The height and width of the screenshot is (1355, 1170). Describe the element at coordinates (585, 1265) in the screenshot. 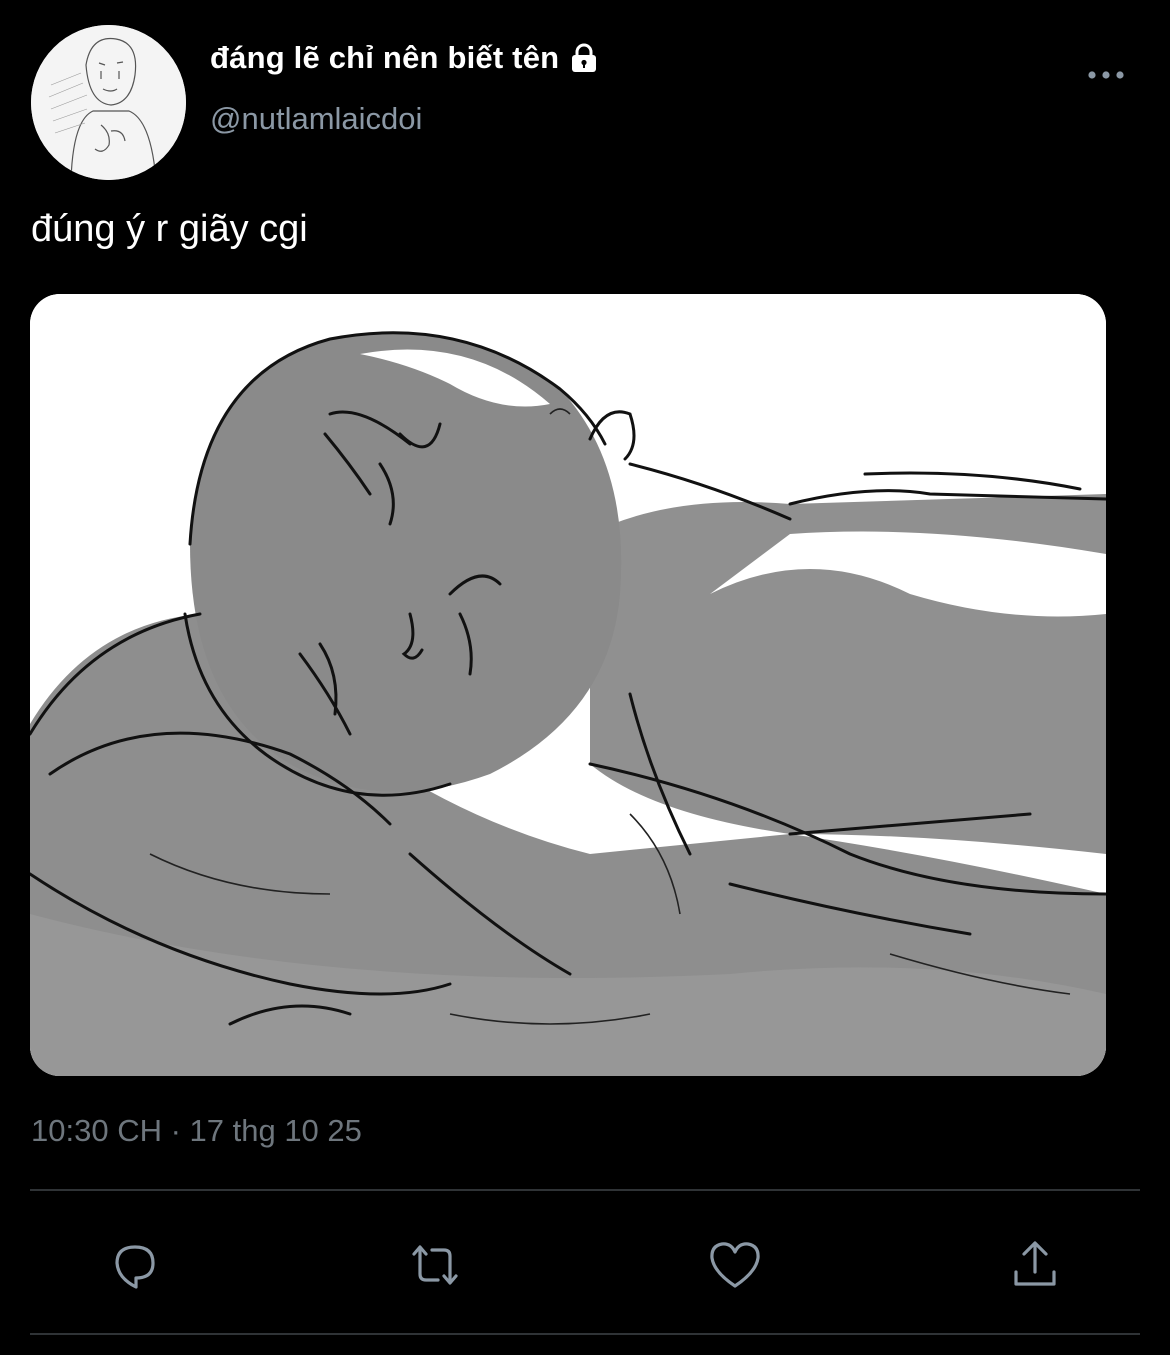

I see `action-bar` at that location.